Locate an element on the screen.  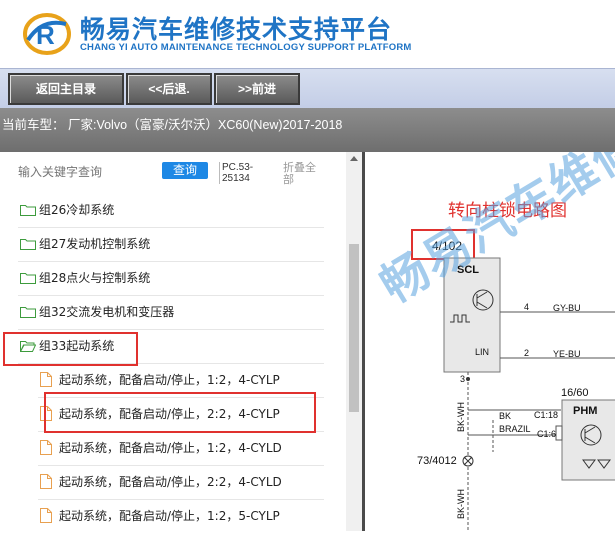
tree-doc-item: 起动系统，配备启动/停止，1:2，5-CYLP is located at coordinates (181, 516).